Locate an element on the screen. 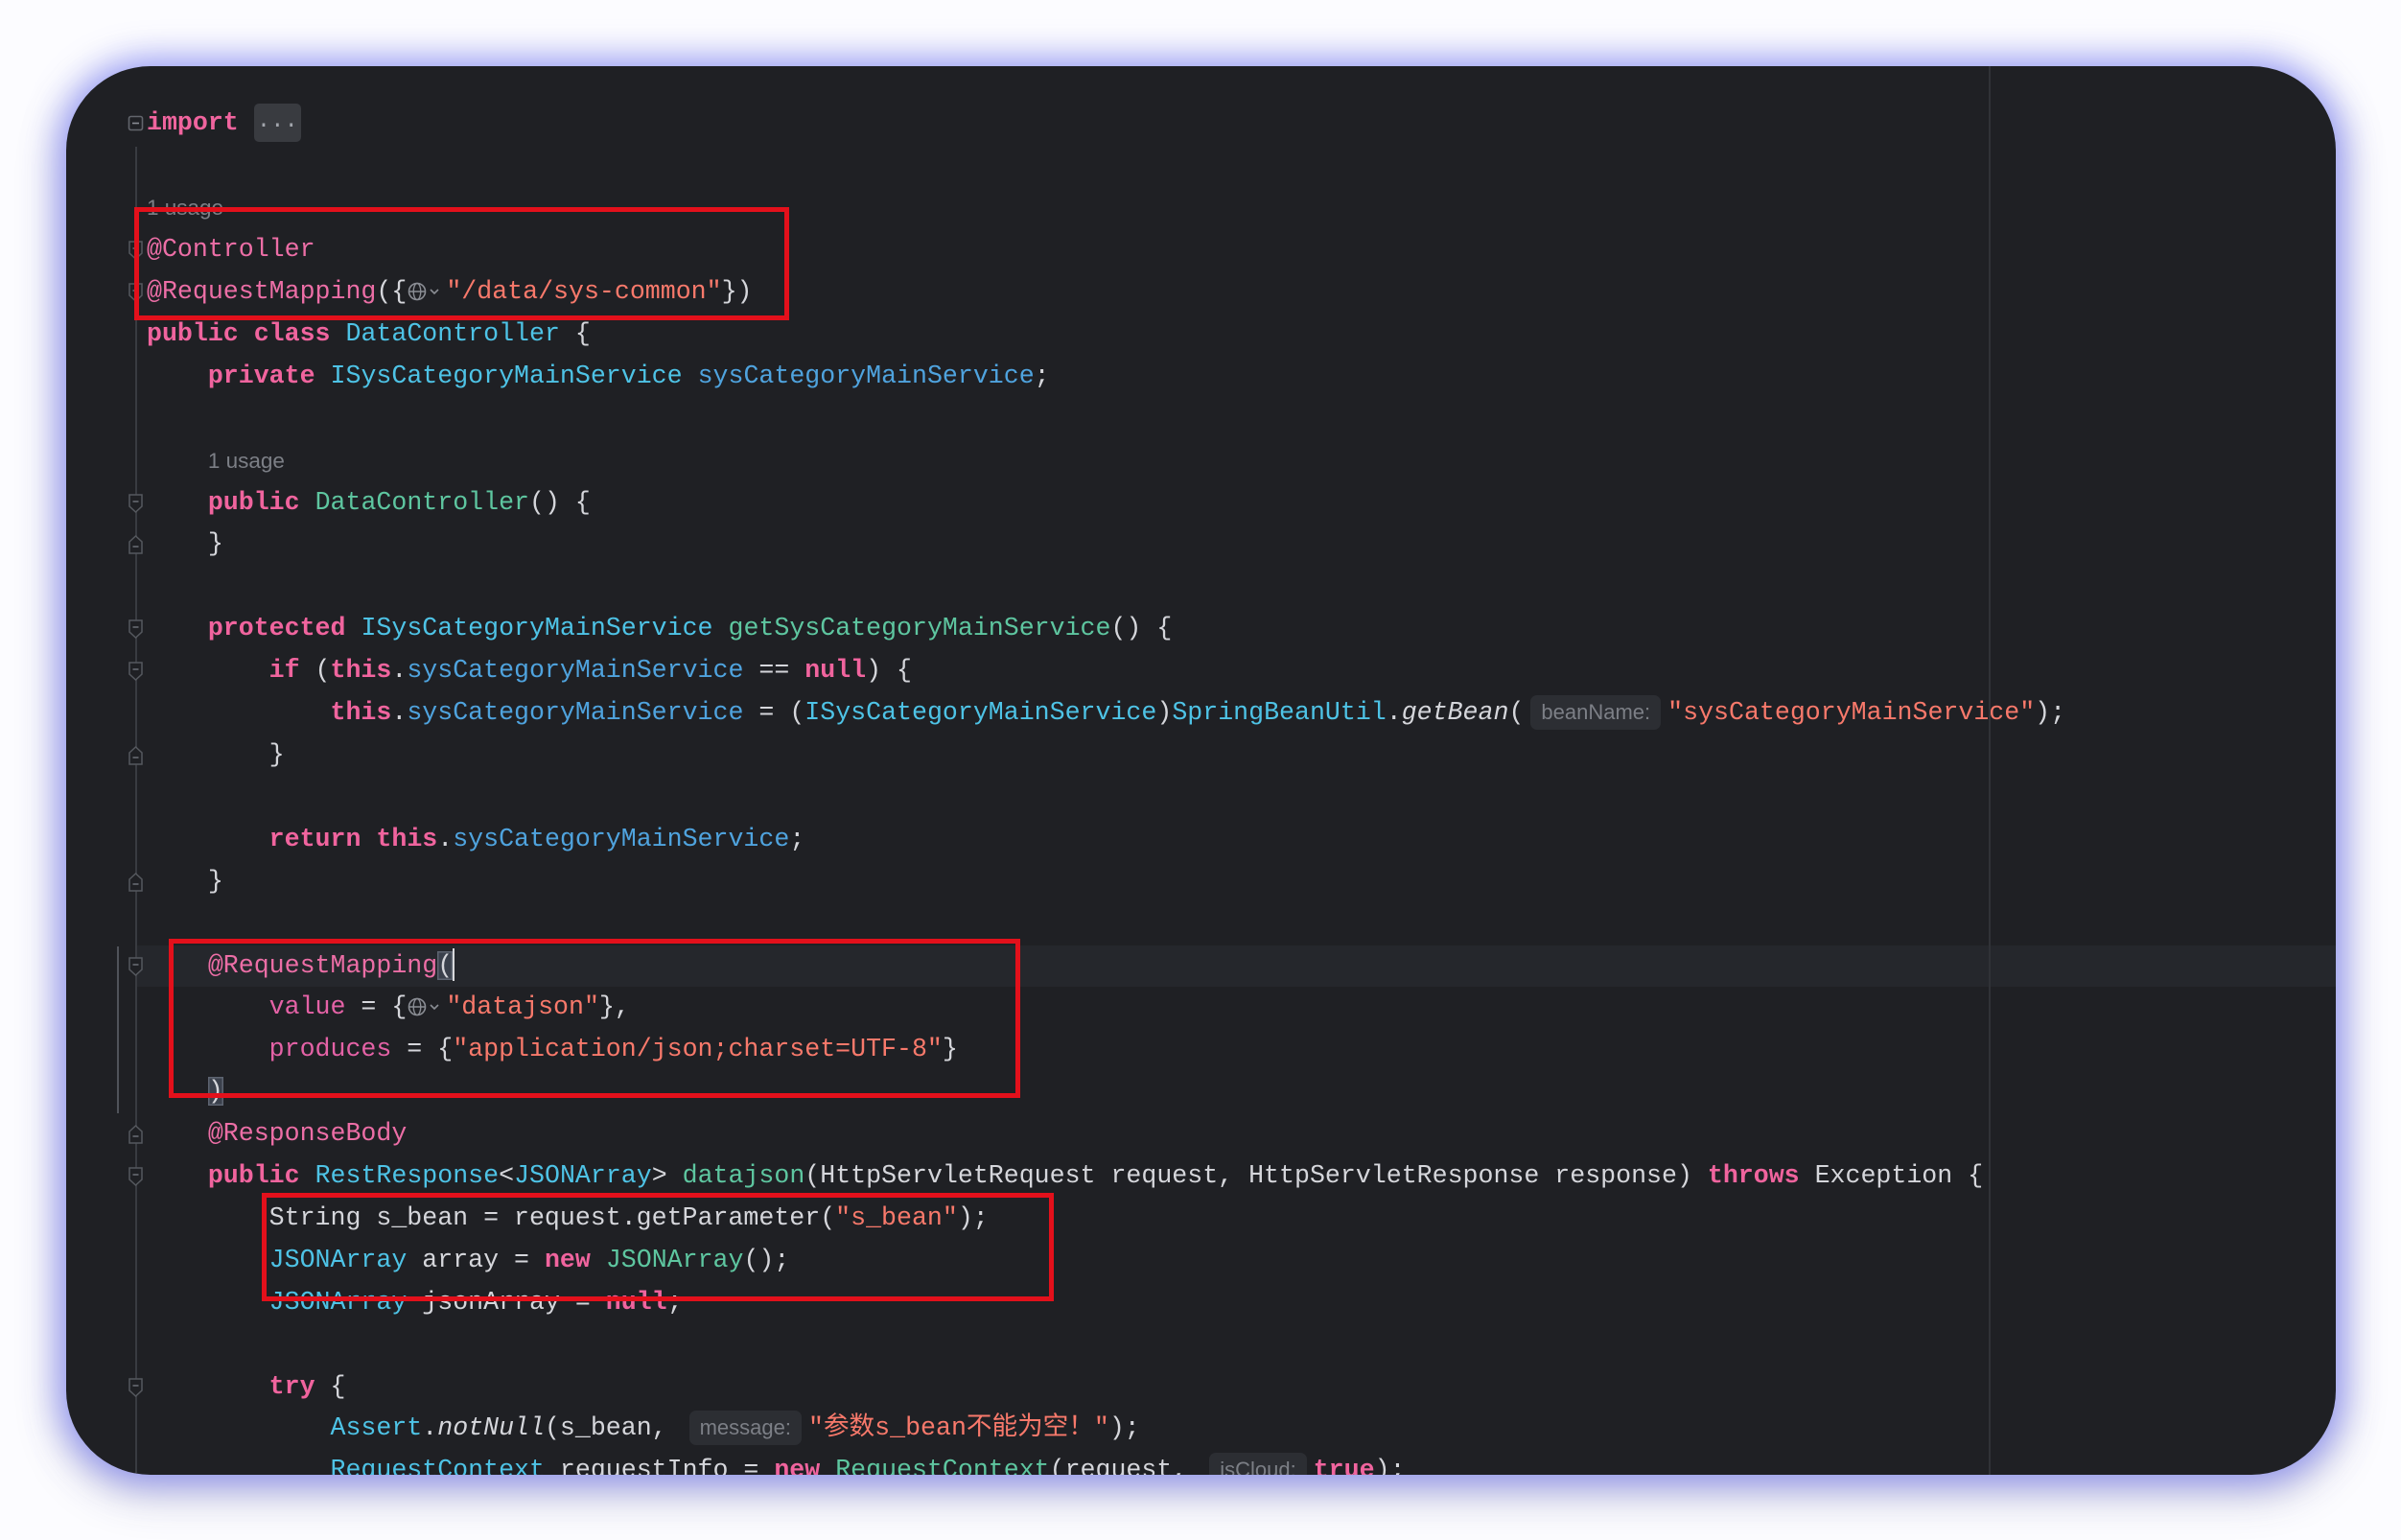 The height and width of the screenshot is (1540, 2401). fold-gutter-line is located at coordinates (136, 811).